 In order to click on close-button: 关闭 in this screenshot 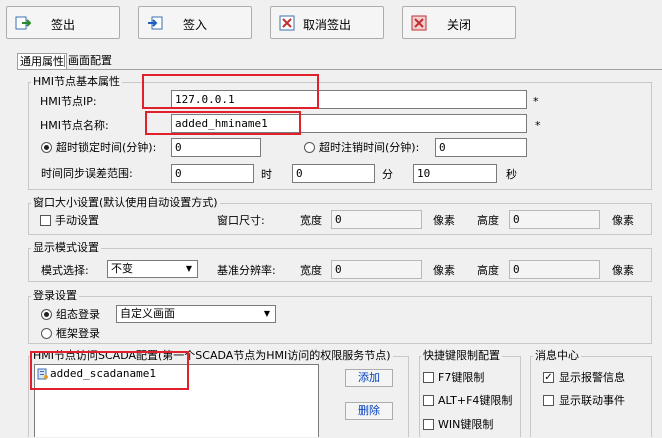, I will do `click(459, 22)`.